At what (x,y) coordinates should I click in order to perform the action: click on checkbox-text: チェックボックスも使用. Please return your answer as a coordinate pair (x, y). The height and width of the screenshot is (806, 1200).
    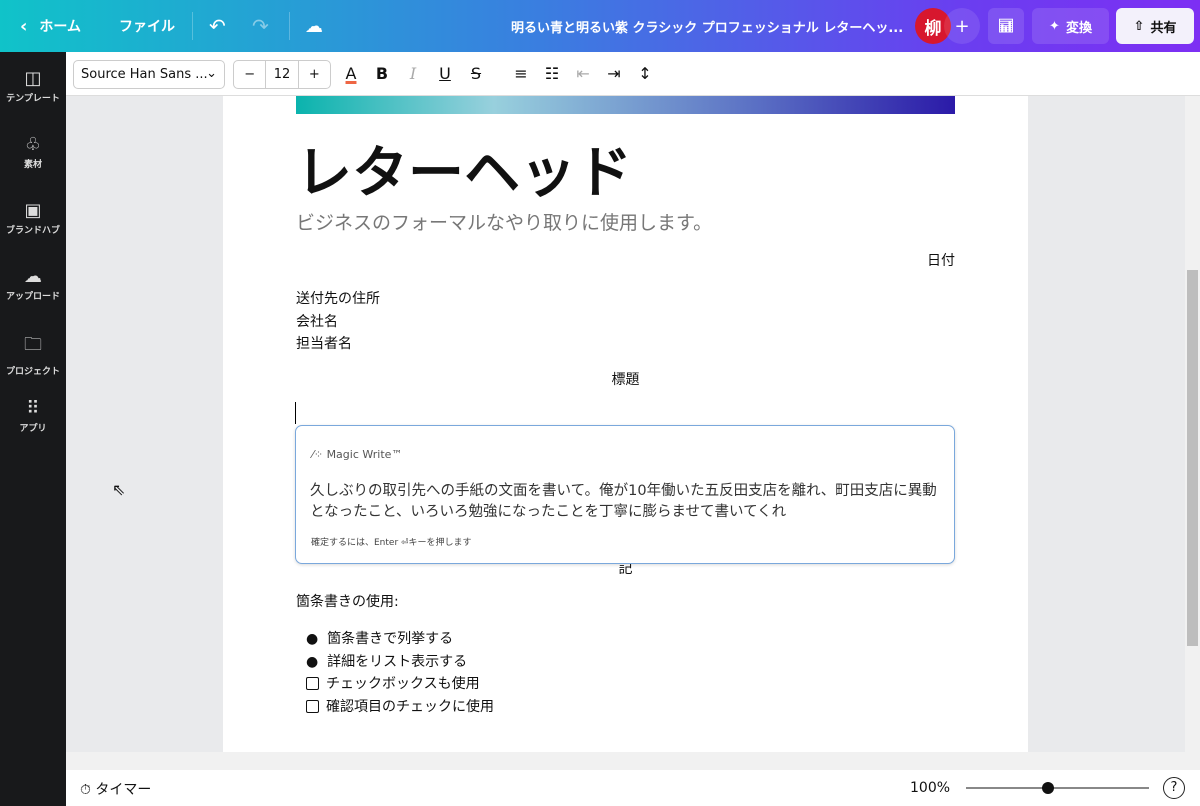
    Looking at the image, I should click on (403, 684).